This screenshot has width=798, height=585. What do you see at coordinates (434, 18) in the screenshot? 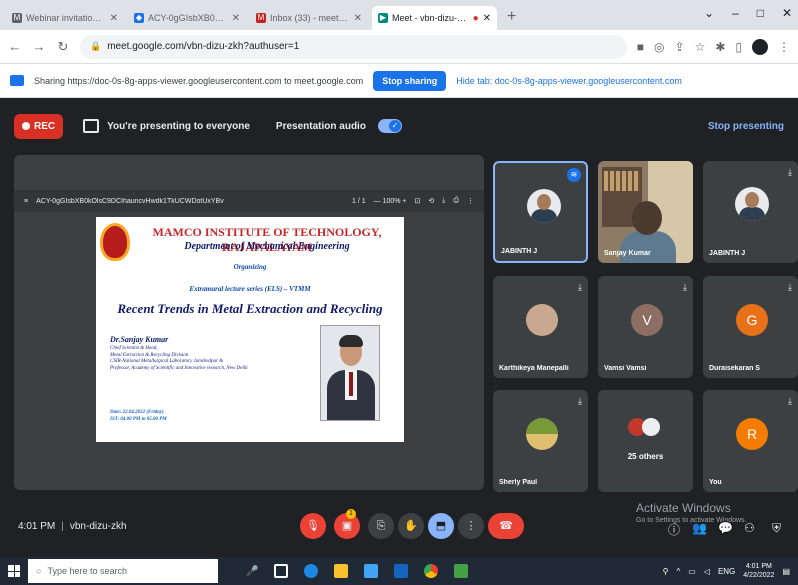
I see `browser-tab-meet: ▶ Meet - vbn-dizu-zkh ● ✕` at bounding box center [434, 18].